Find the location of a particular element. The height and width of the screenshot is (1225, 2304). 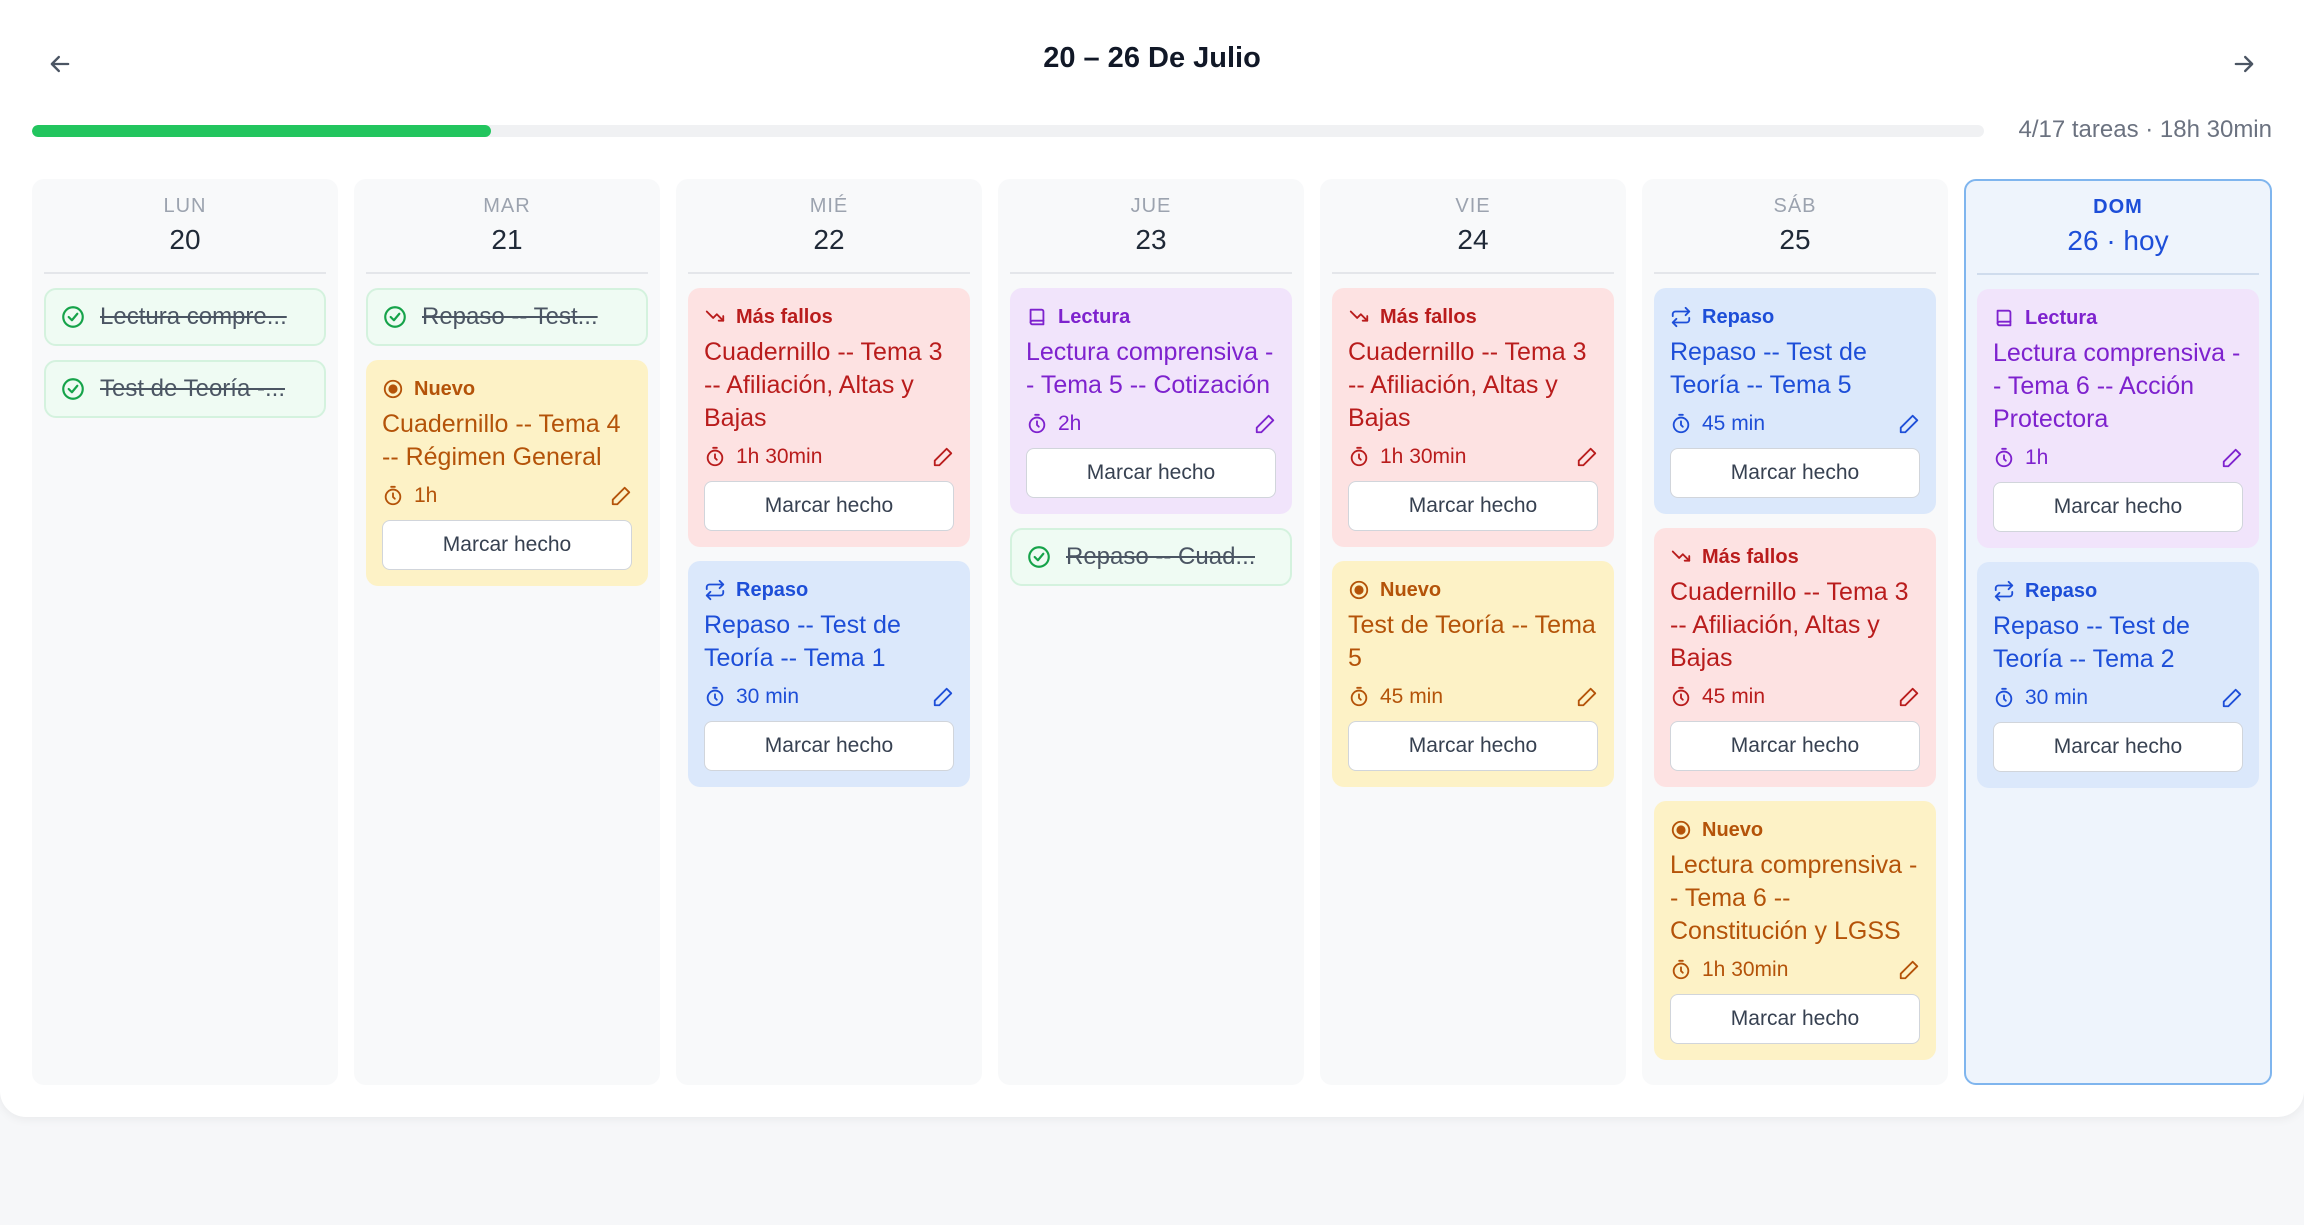

progress-bar is located at coordinates (1008, 131).